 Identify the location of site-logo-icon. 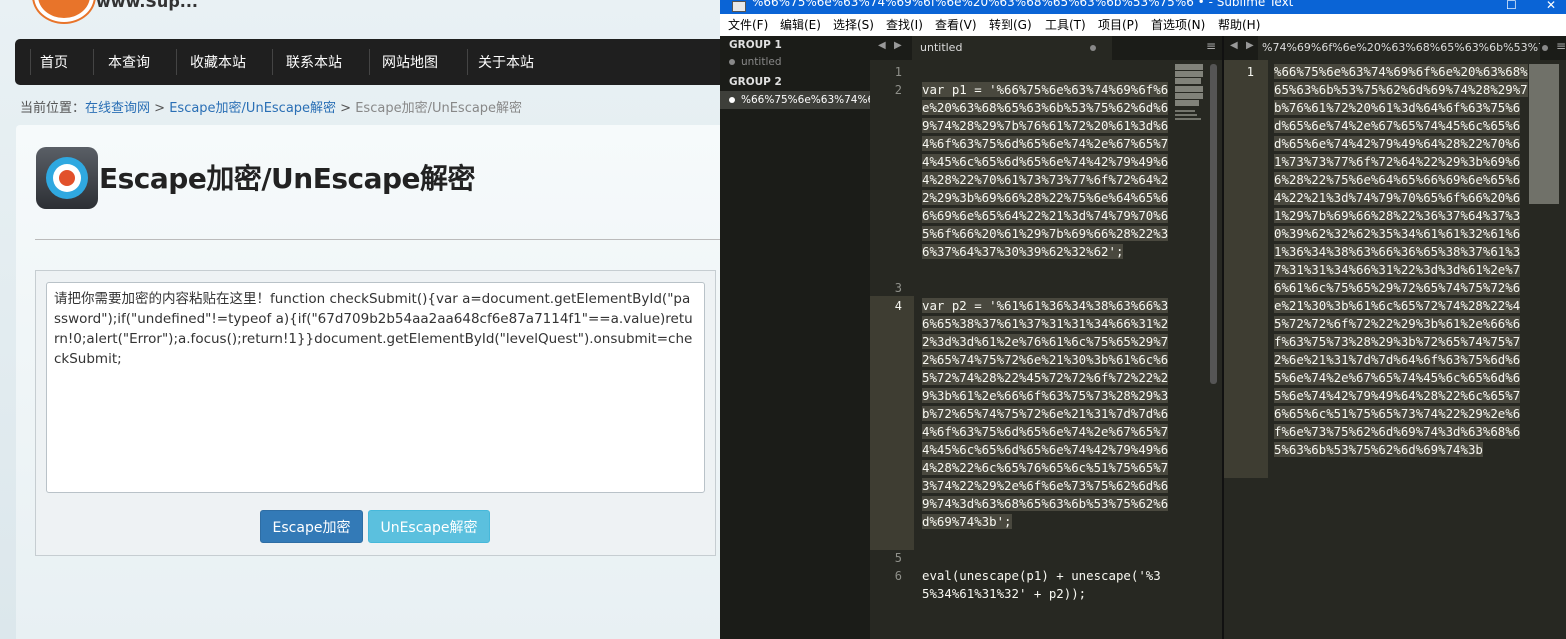
(64, 11).